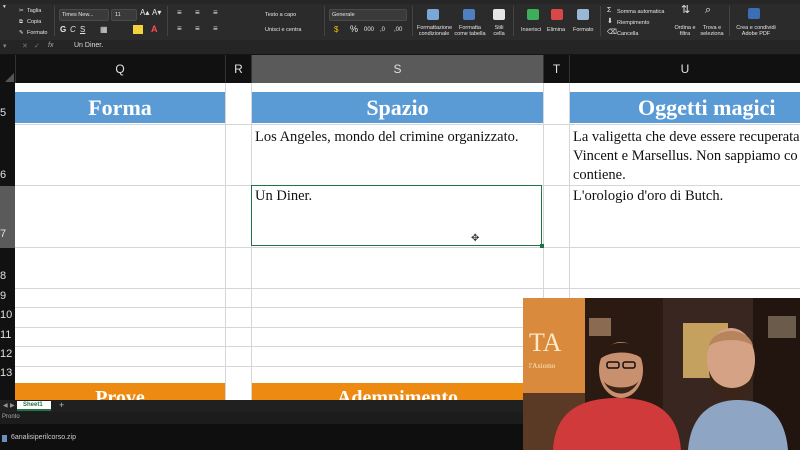 This screenshot has width=800, height=450. What do you see at coordinates (7, 315) in the screenshot?
I see `row-header: 10` at bounding box center [7, 315].